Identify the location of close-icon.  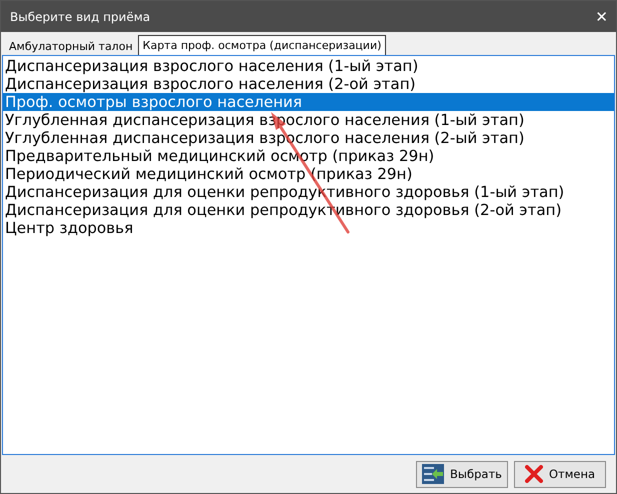
(533, 474).